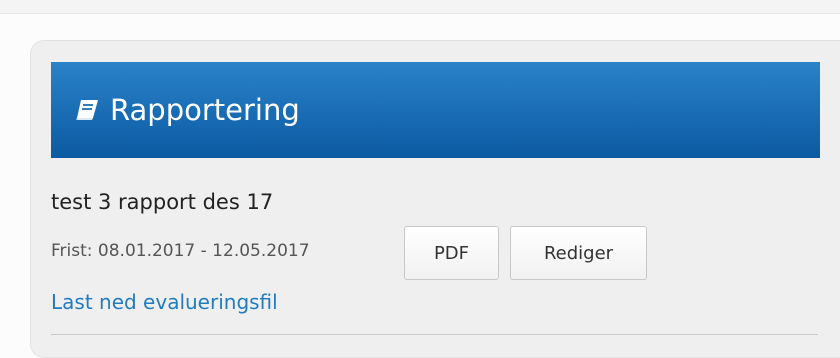 The height and width of the screenshot is (358, 840). I want to click on pdf-button: PDF, so click(451, 253).